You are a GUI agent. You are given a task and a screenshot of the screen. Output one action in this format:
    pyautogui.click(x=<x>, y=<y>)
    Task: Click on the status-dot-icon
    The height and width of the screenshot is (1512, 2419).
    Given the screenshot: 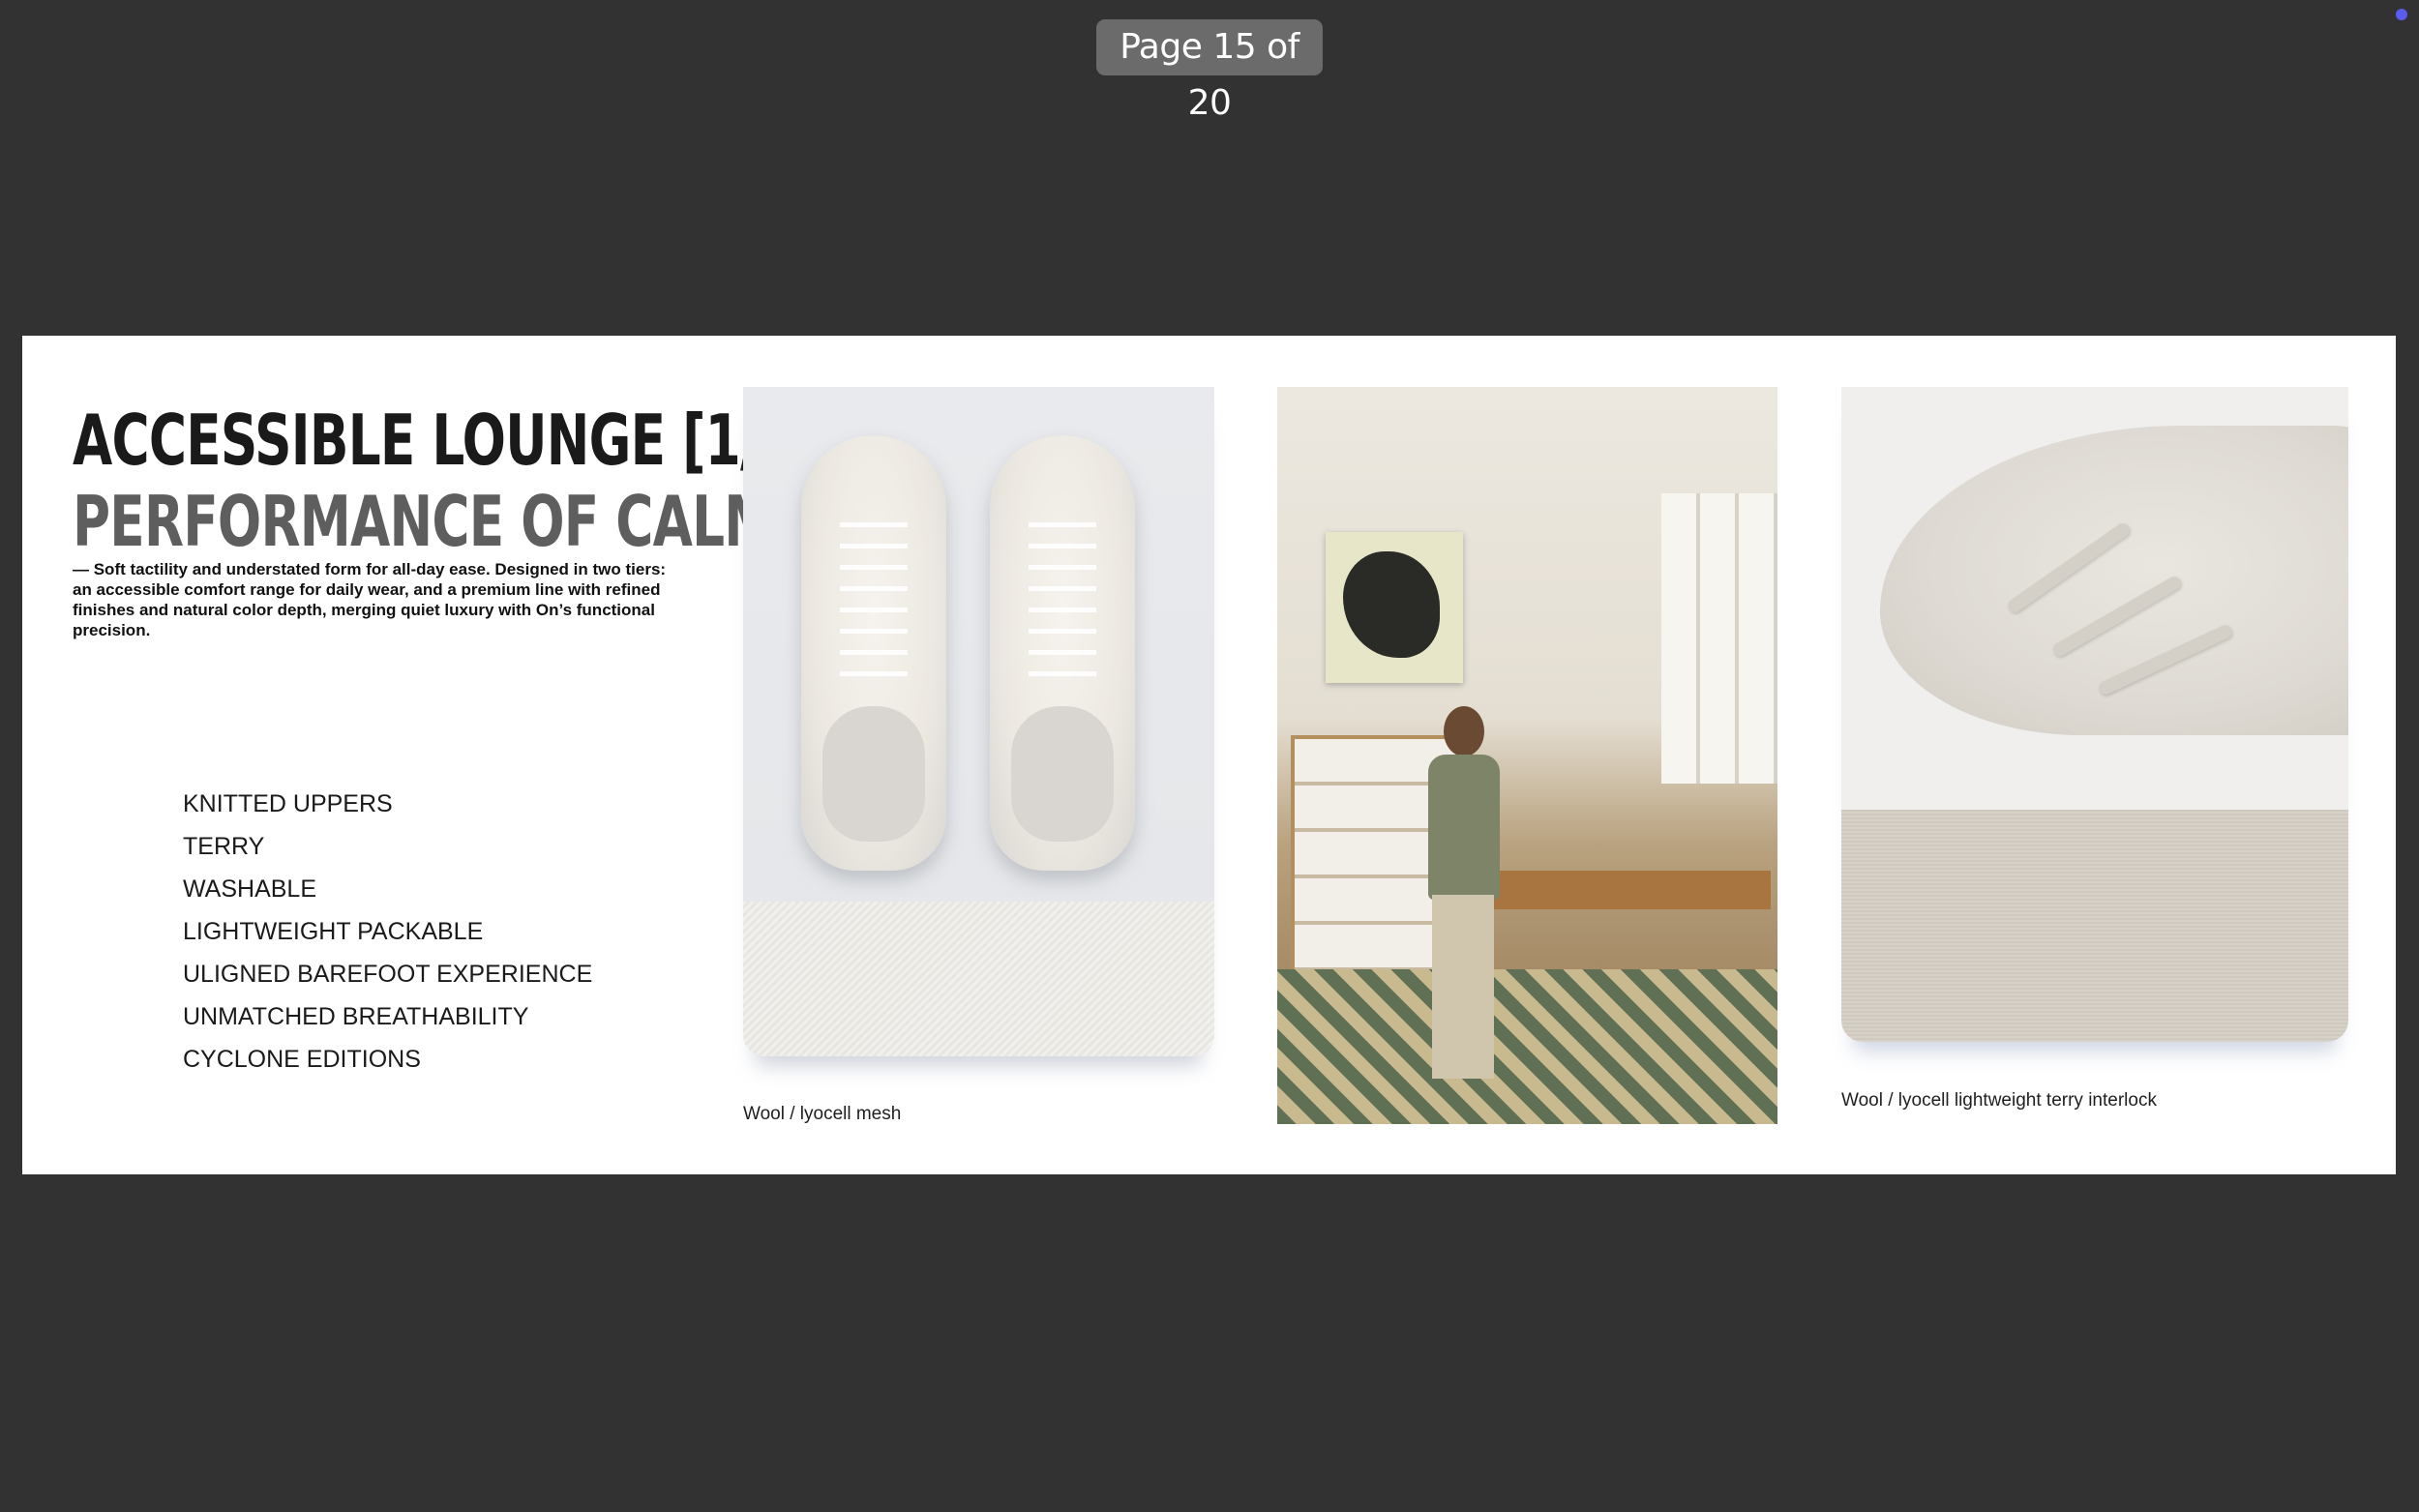 What is the action you would take?
    pyautogui.click(x=2402, y=14)
    